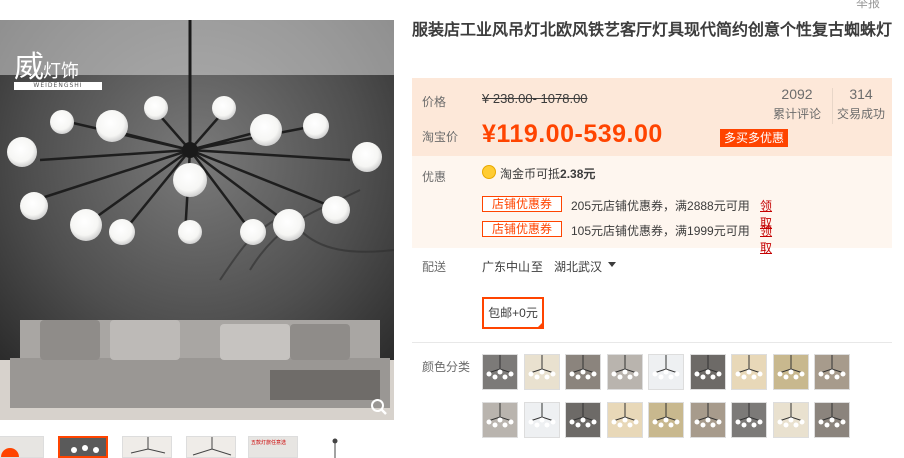 Image resolution: width=904 pixels, height=458 pixels. I want to click on stat-divider, so click(832, 106).